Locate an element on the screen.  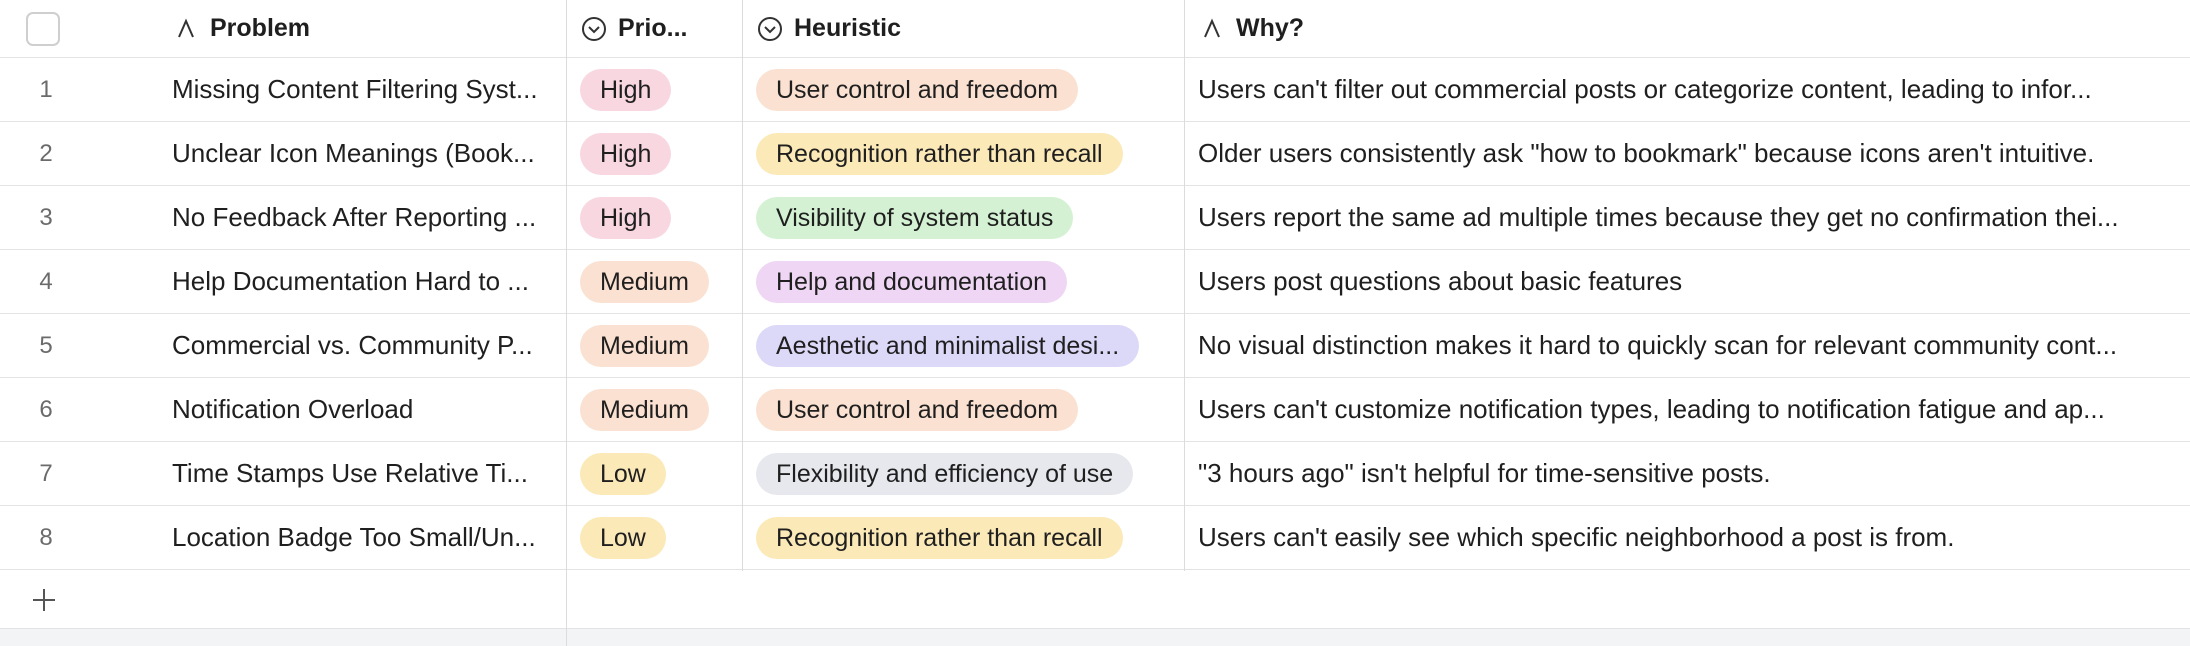
column-header-heuristic: Heuristic is located at coordinates (966, 28).